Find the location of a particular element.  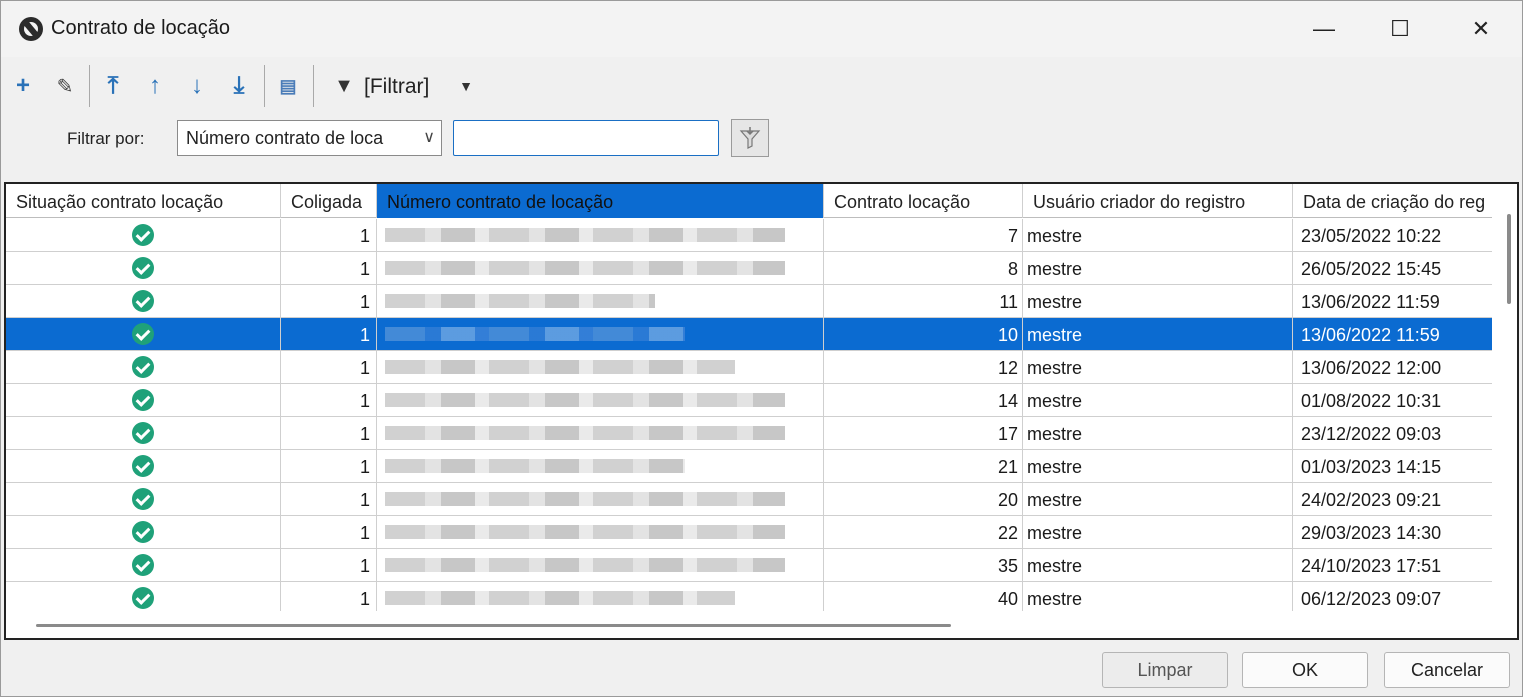

table-row: 1 35 mestre 24/10/2023 17:51 is located at coordinates (749, 565).